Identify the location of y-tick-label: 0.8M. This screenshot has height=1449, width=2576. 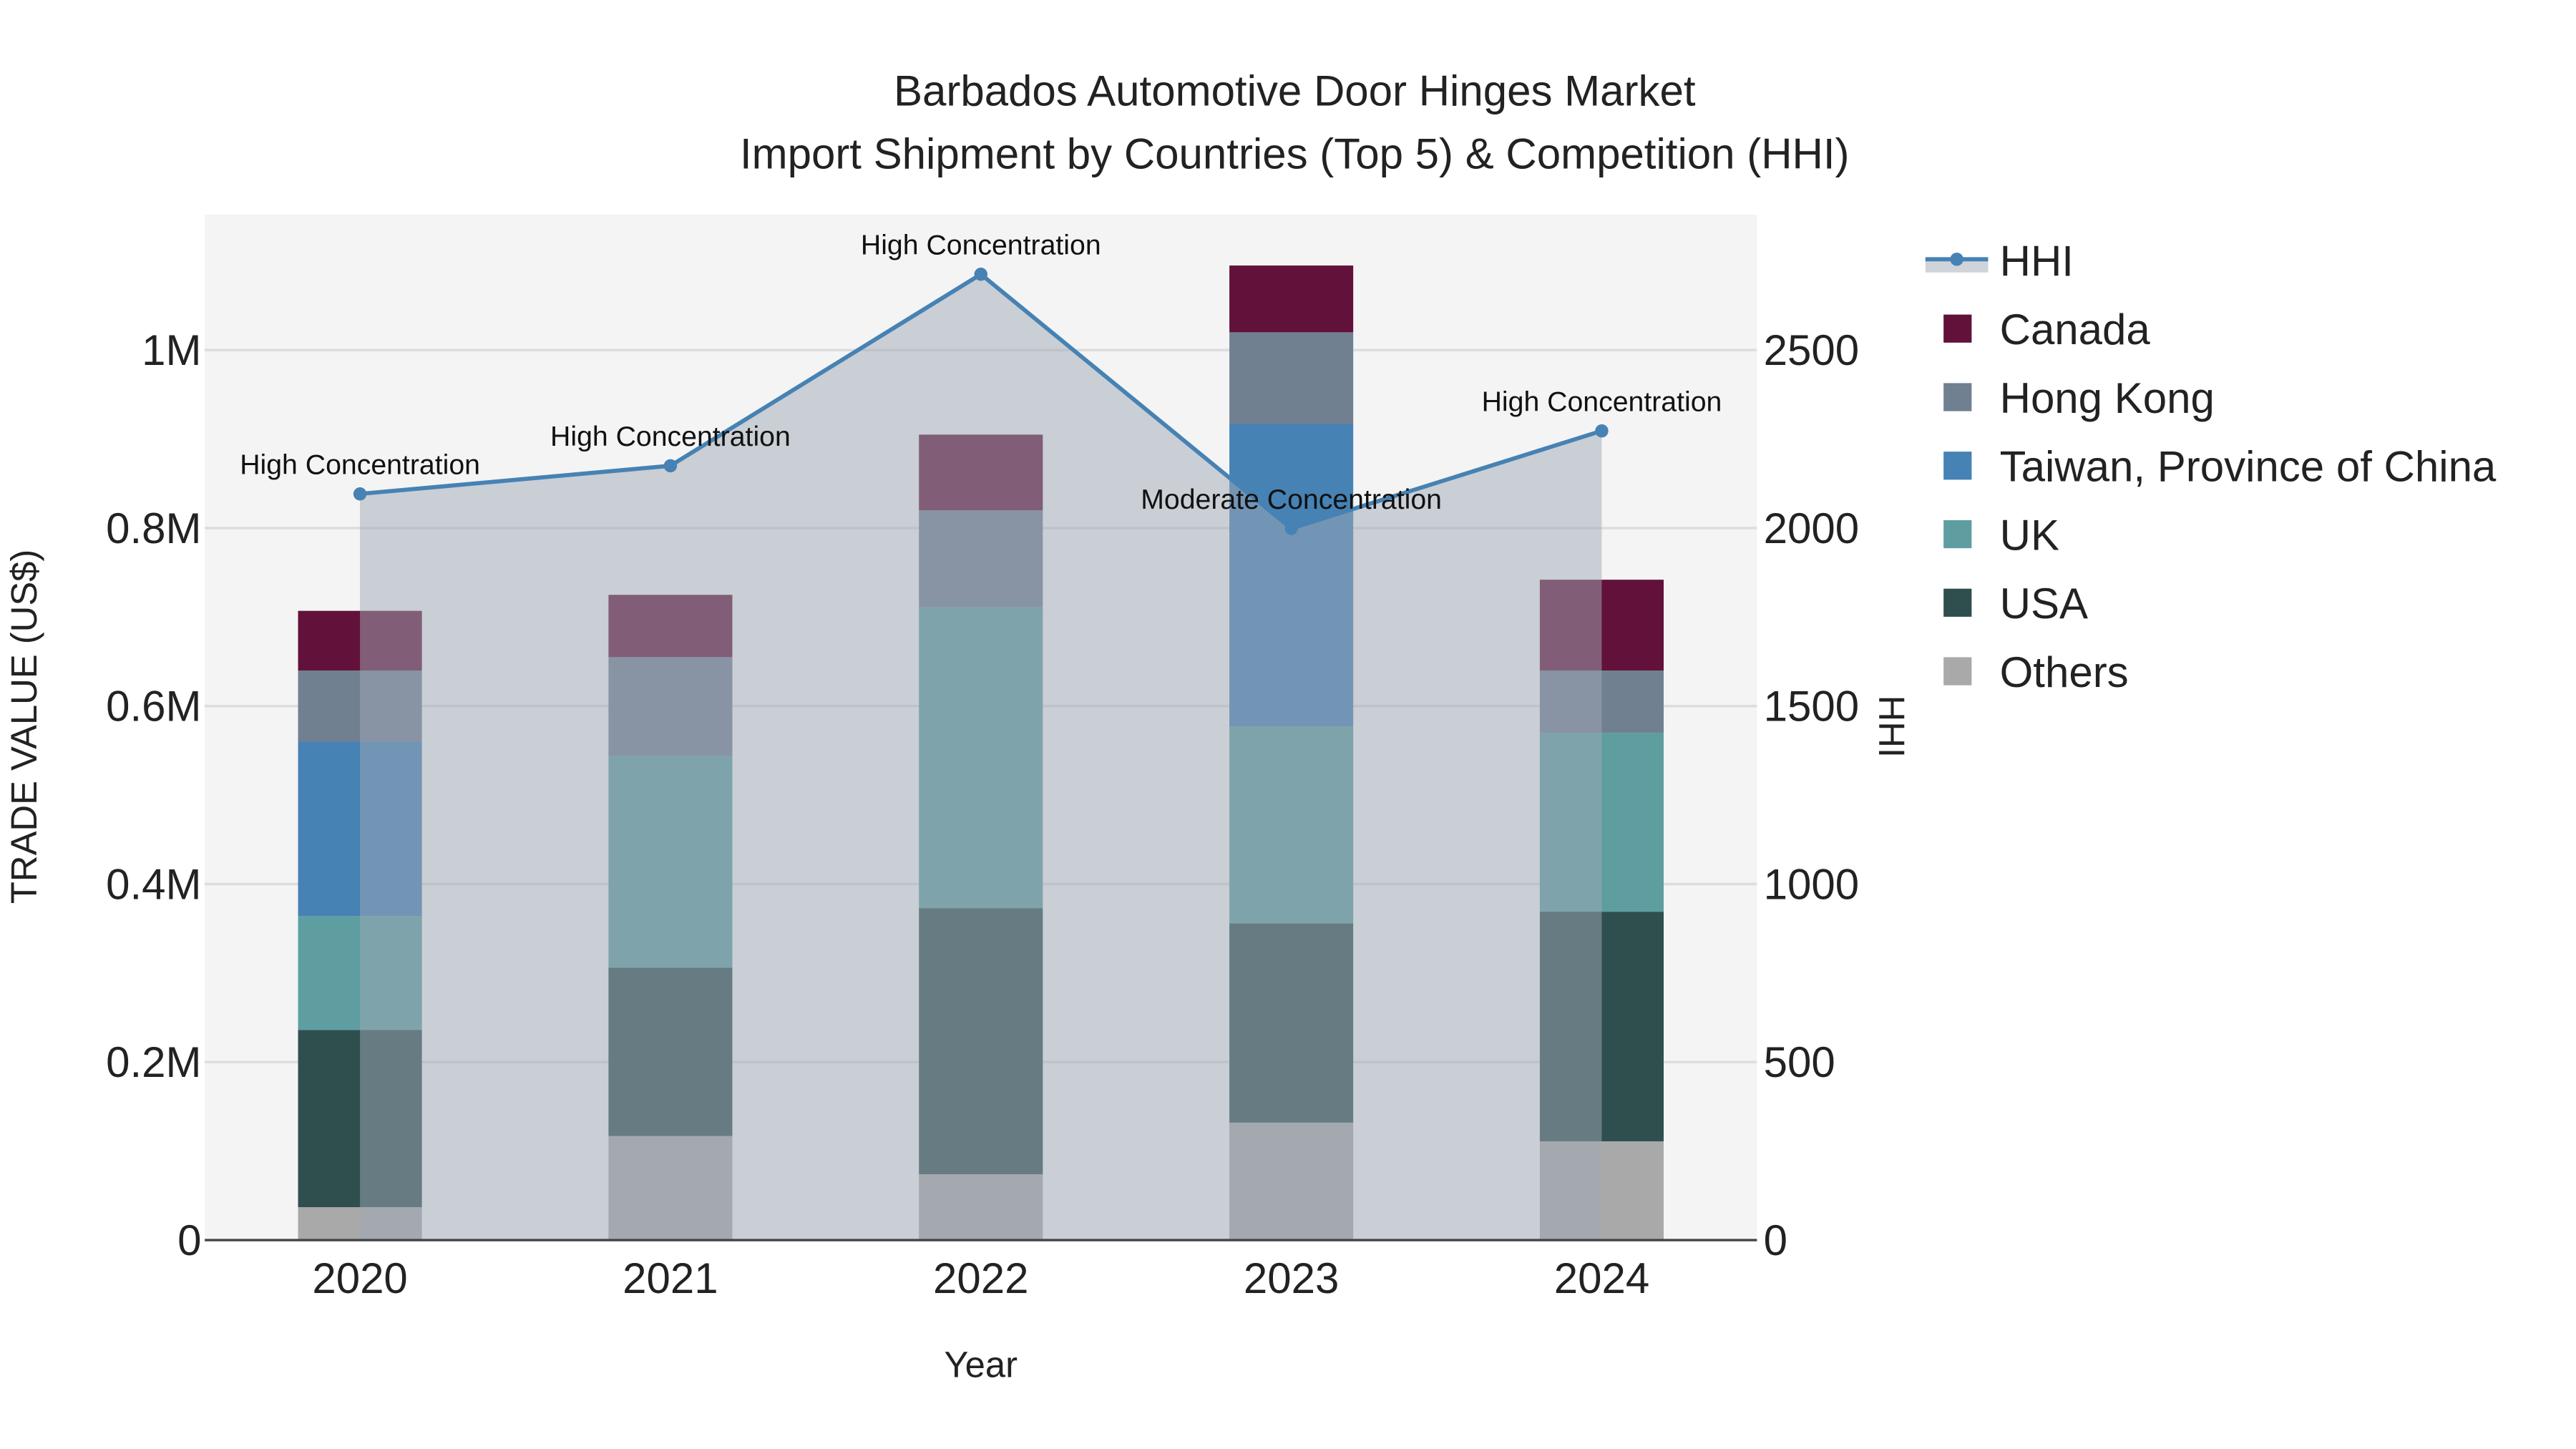
(153, 528).